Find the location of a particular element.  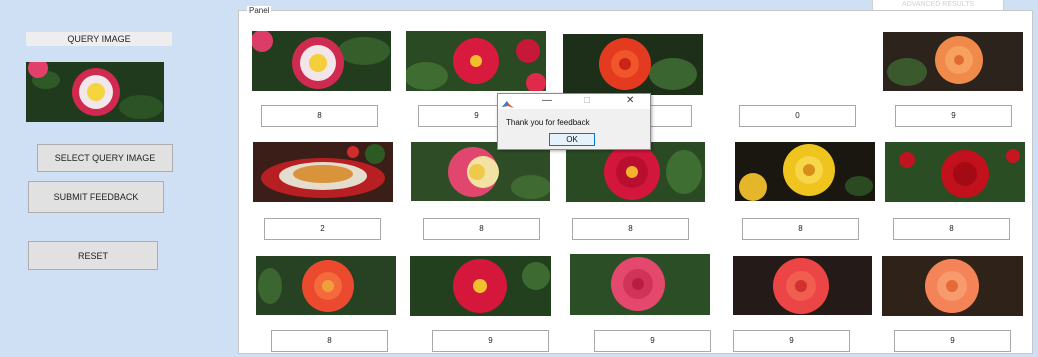

feedback-dialog: — □ ✕ Thank you for feedback OK is located at coordinates (574, 121).